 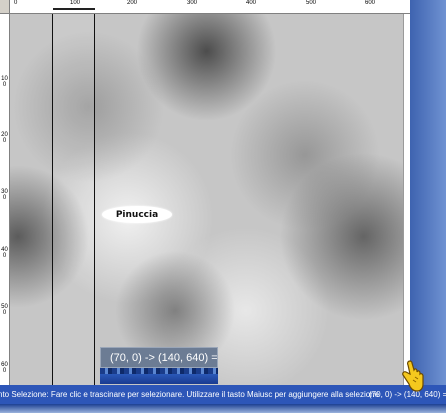 I want to click on desktop-background-strip, so click(x=428, y=192).